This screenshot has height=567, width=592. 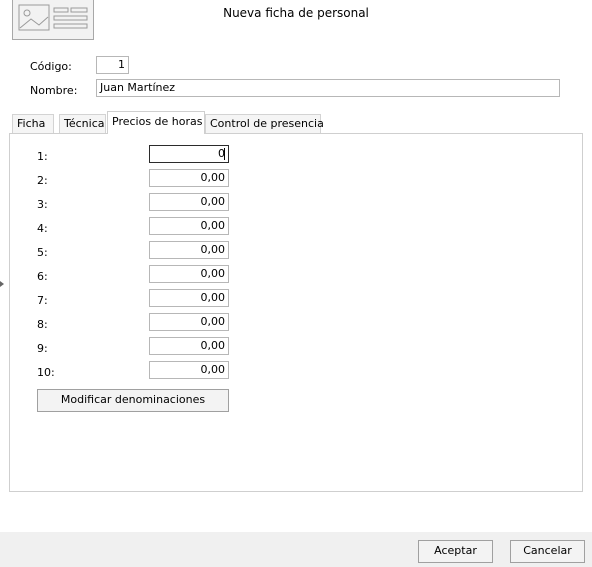 I want to click on price-label-7: 7:, so click(x=42, y=300).